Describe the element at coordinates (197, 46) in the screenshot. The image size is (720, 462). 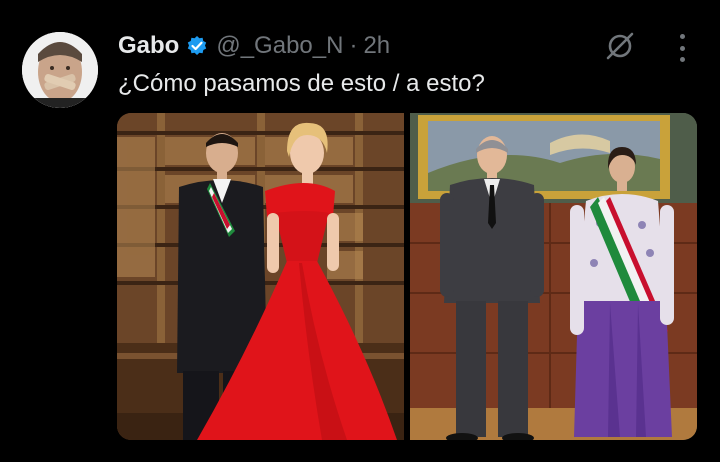
I see `verified-badge-icon` at that location.